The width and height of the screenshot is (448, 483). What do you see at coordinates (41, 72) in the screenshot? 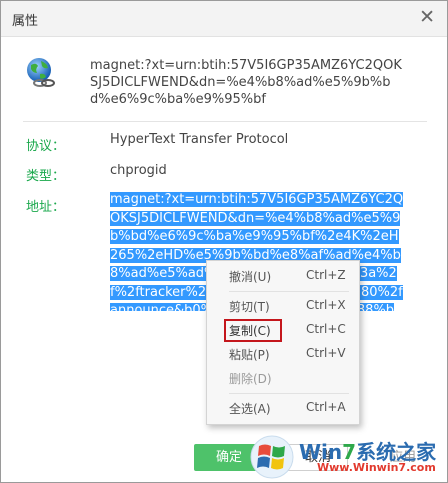
I see `link-globe-icon` at bounding box center [41, 72].